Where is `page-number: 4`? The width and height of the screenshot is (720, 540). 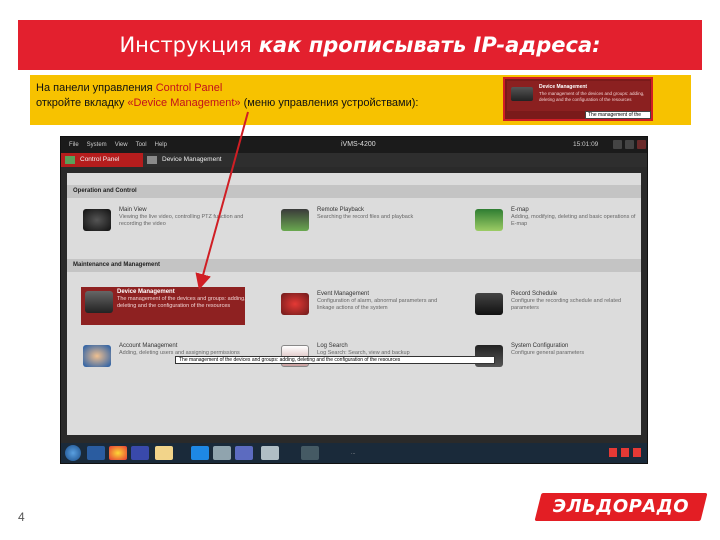 page-number: 4 is located at coordinates (21, 517).